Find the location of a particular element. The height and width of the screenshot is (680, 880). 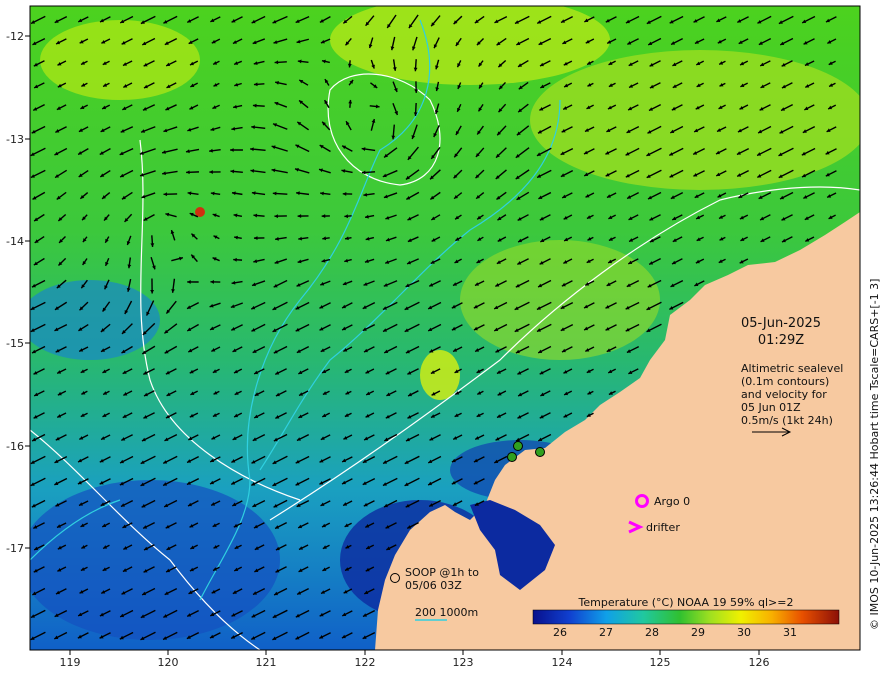

map-time: 01:29Z is located at coordinates (781, 340).